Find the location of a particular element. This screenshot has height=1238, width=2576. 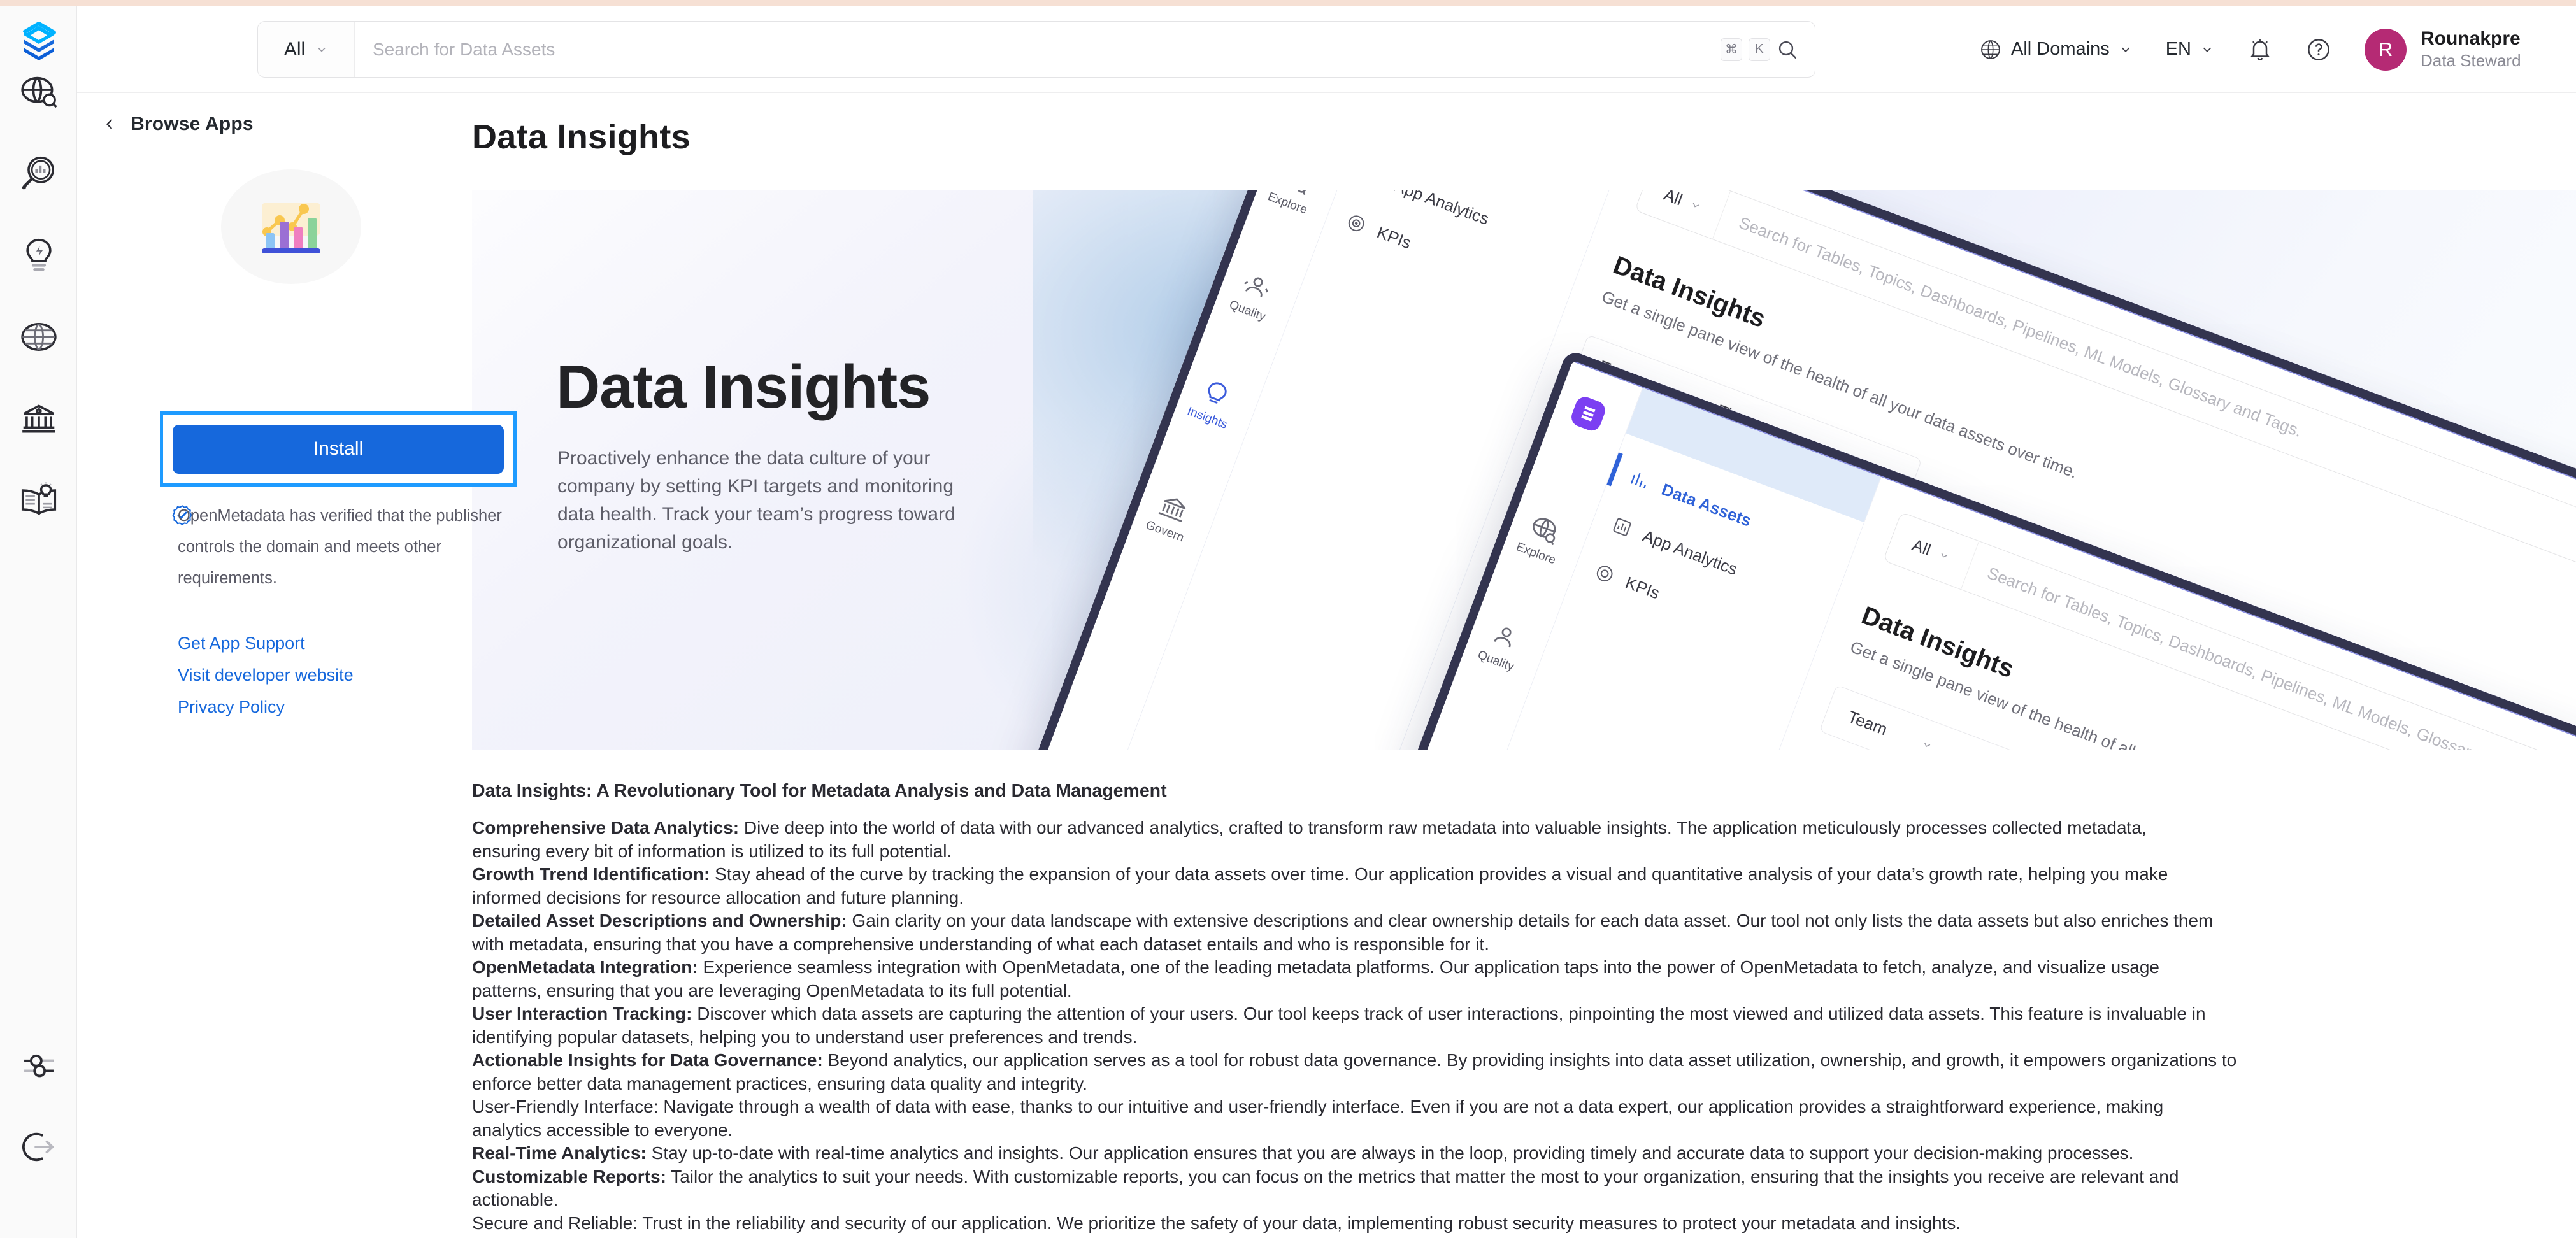

mock-search-scope: All is located at coordinates (1932, 551).